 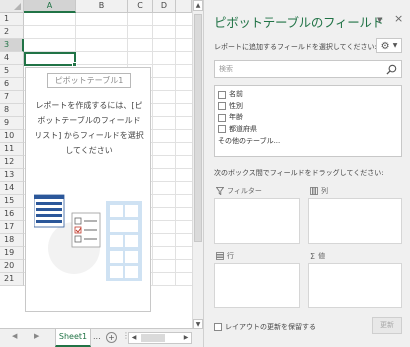 What do you see at coordinates (134, 338) in the screenshot?
I see `scroll-left-button: ◀` at bounding box center [134, 338].